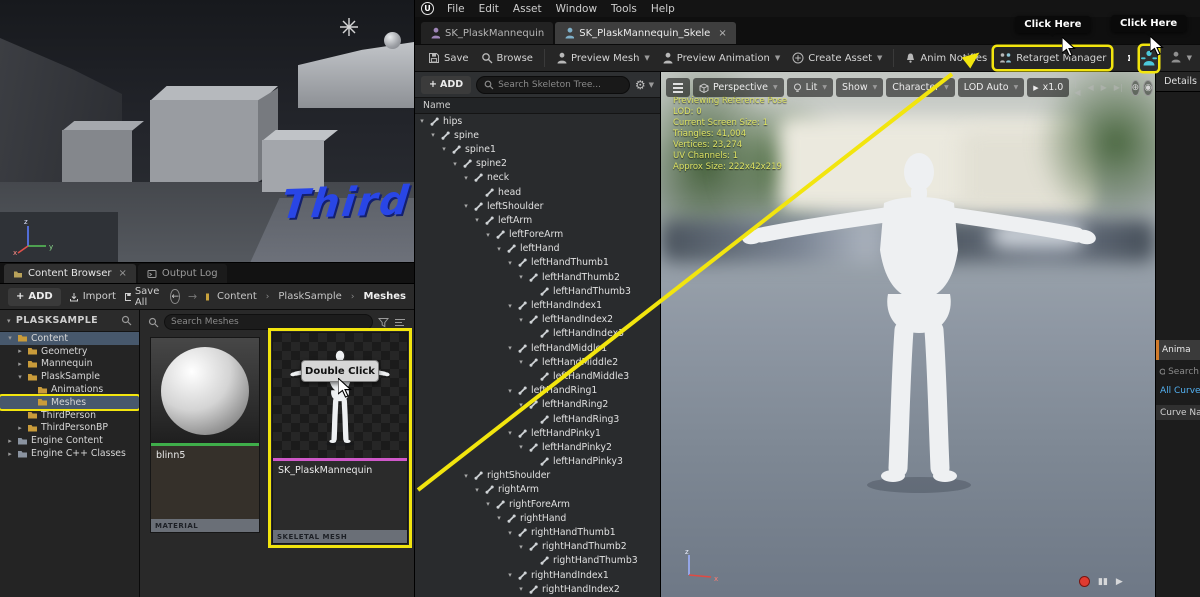 This screenshot has width=1200, height=597. Describe the element at coordinates (1178, 350) in the screenshot. I see `tab-animation-curves: Anima` at that location.